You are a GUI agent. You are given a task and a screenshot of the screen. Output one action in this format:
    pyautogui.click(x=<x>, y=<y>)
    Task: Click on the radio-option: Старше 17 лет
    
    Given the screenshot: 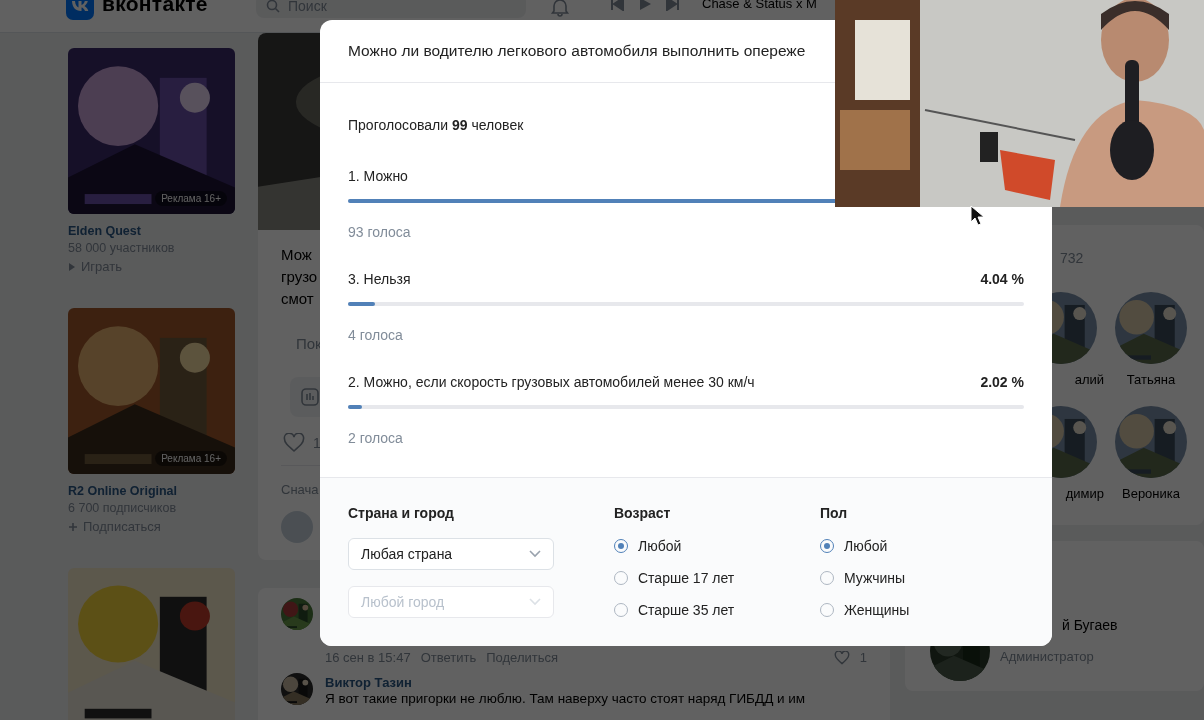 What is the action you would take?
    pyautogui.click(x=717, y=578)
    